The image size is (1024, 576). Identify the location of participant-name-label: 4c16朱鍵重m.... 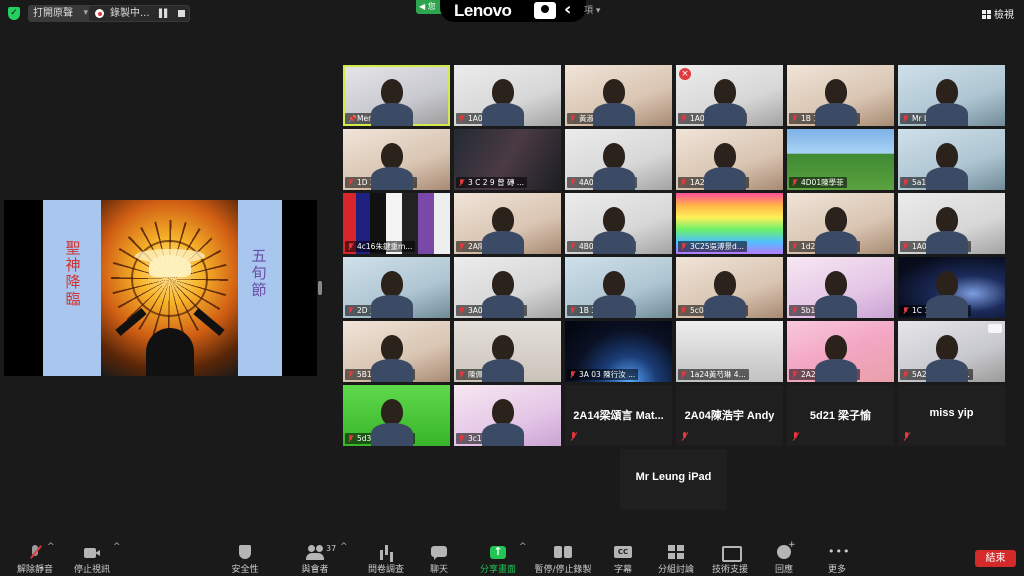
(380, 246).